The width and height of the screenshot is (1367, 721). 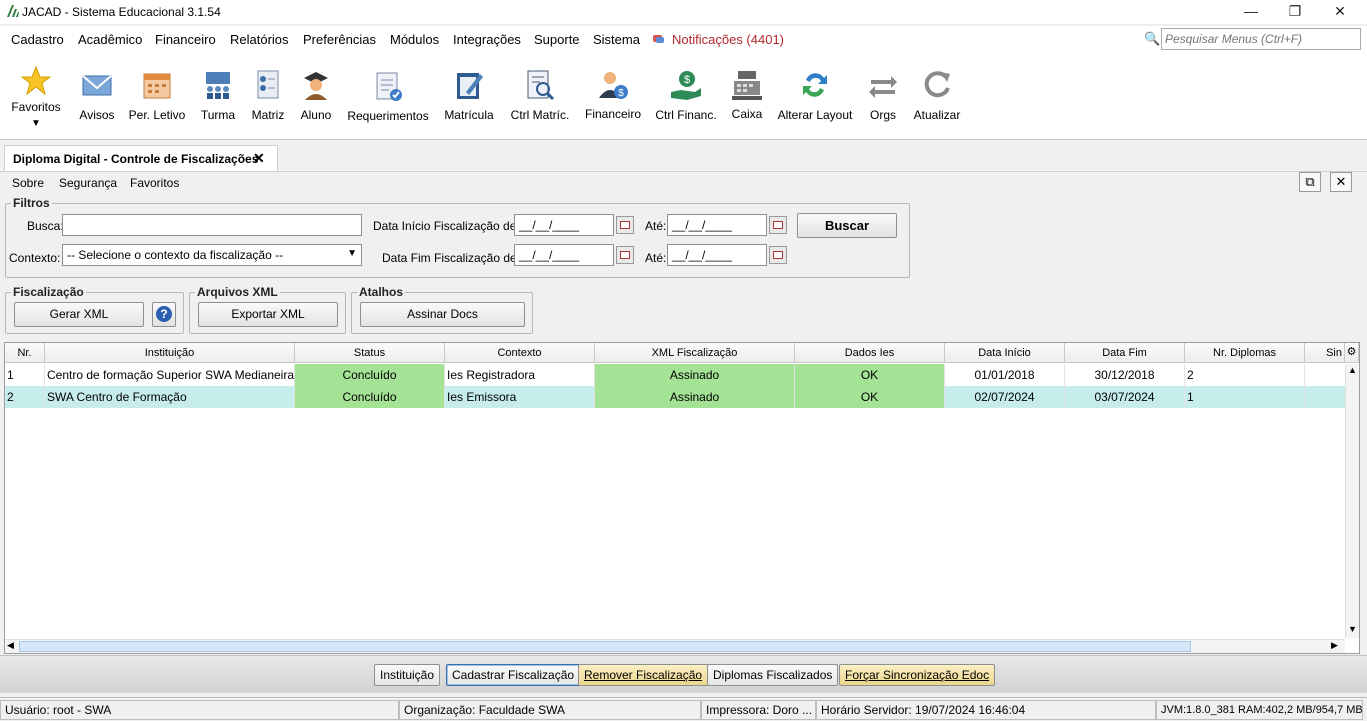 What do you see at coordinates (773, 675) in the screenshot?
I see `diplomas-fiscalizados-button: Diplomas Fiscalizados` at bounding box center [773, 675].